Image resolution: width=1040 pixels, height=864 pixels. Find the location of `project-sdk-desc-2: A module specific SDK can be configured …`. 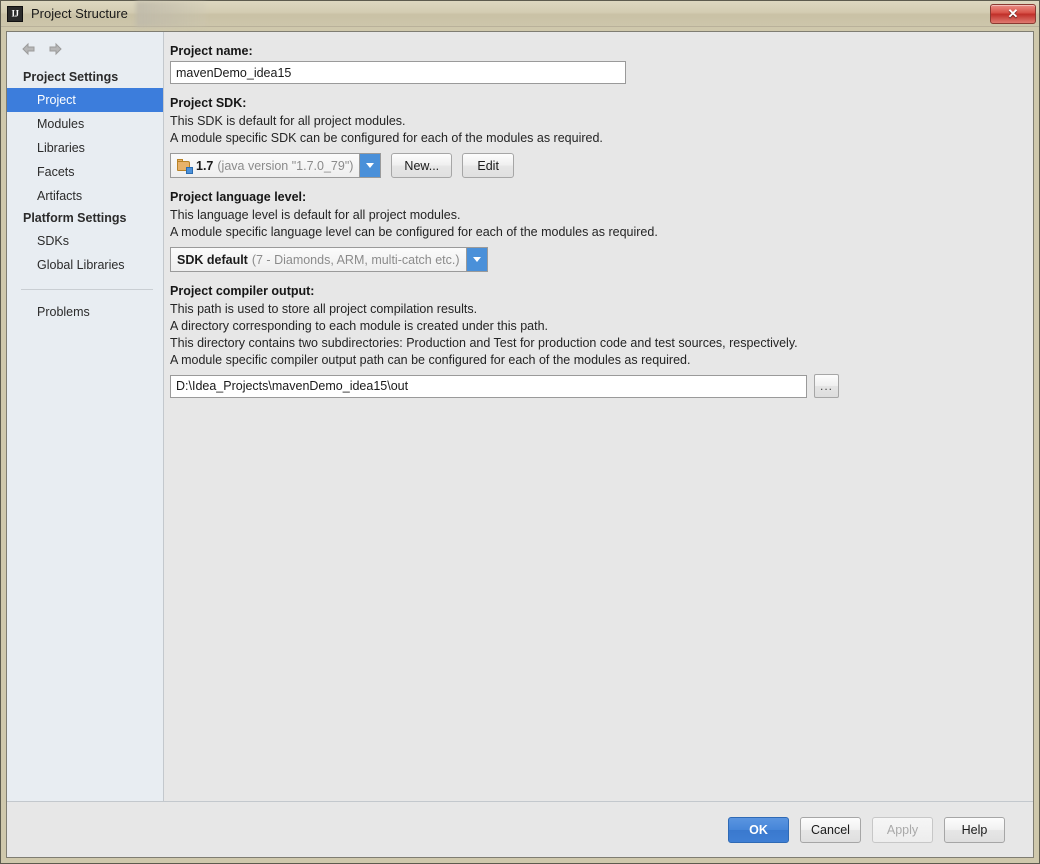

project-sdk-desc-2: A module specific SDK can be configured … is located at coordinates (386, 138).